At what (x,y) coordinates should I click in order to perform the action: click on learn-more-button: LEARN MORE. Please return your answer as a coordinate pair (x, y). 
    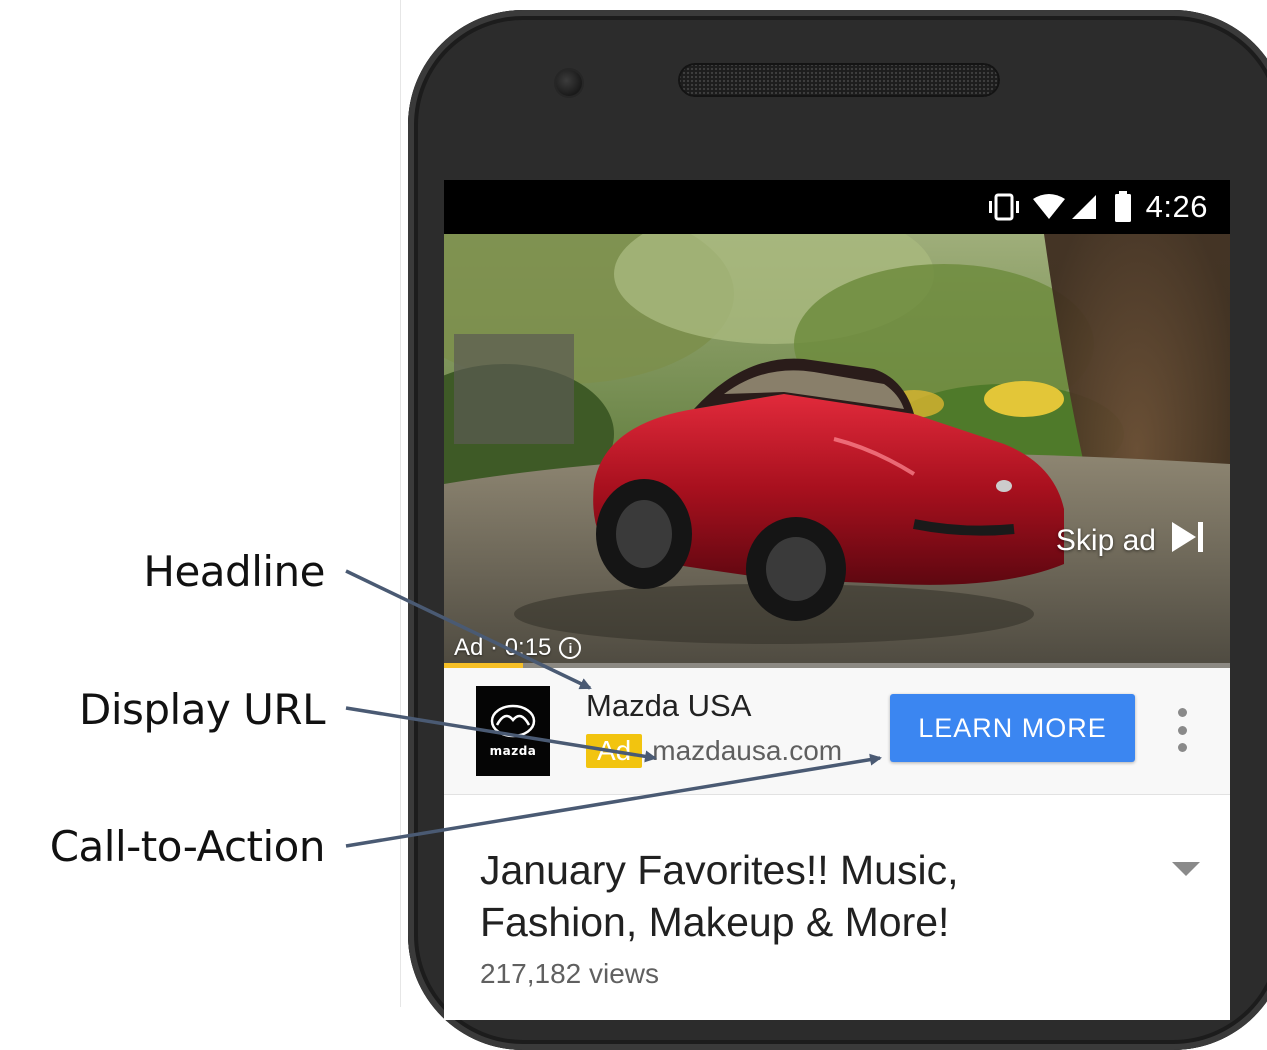
    Looking at the image, I should click on (1012, 728).